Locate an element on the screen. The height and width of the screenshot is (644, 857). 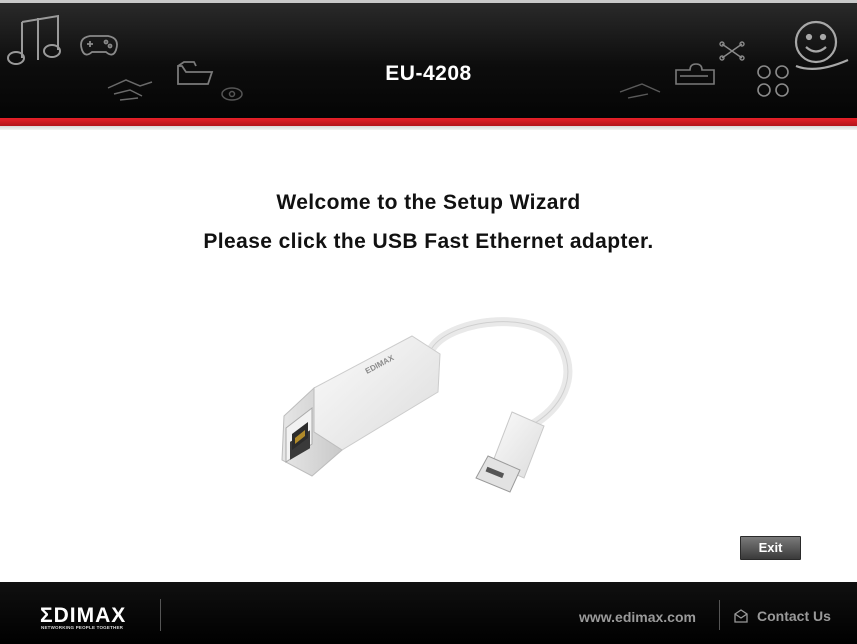
website-link: www.edimax.com is located at coordinates (637, 617).